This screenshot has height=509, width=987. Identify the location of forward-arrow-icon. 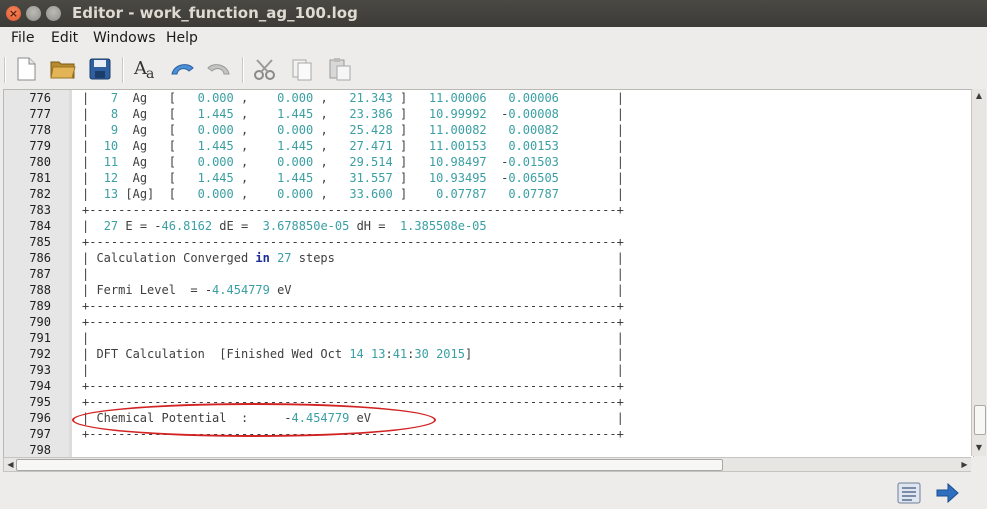
(947, 493).